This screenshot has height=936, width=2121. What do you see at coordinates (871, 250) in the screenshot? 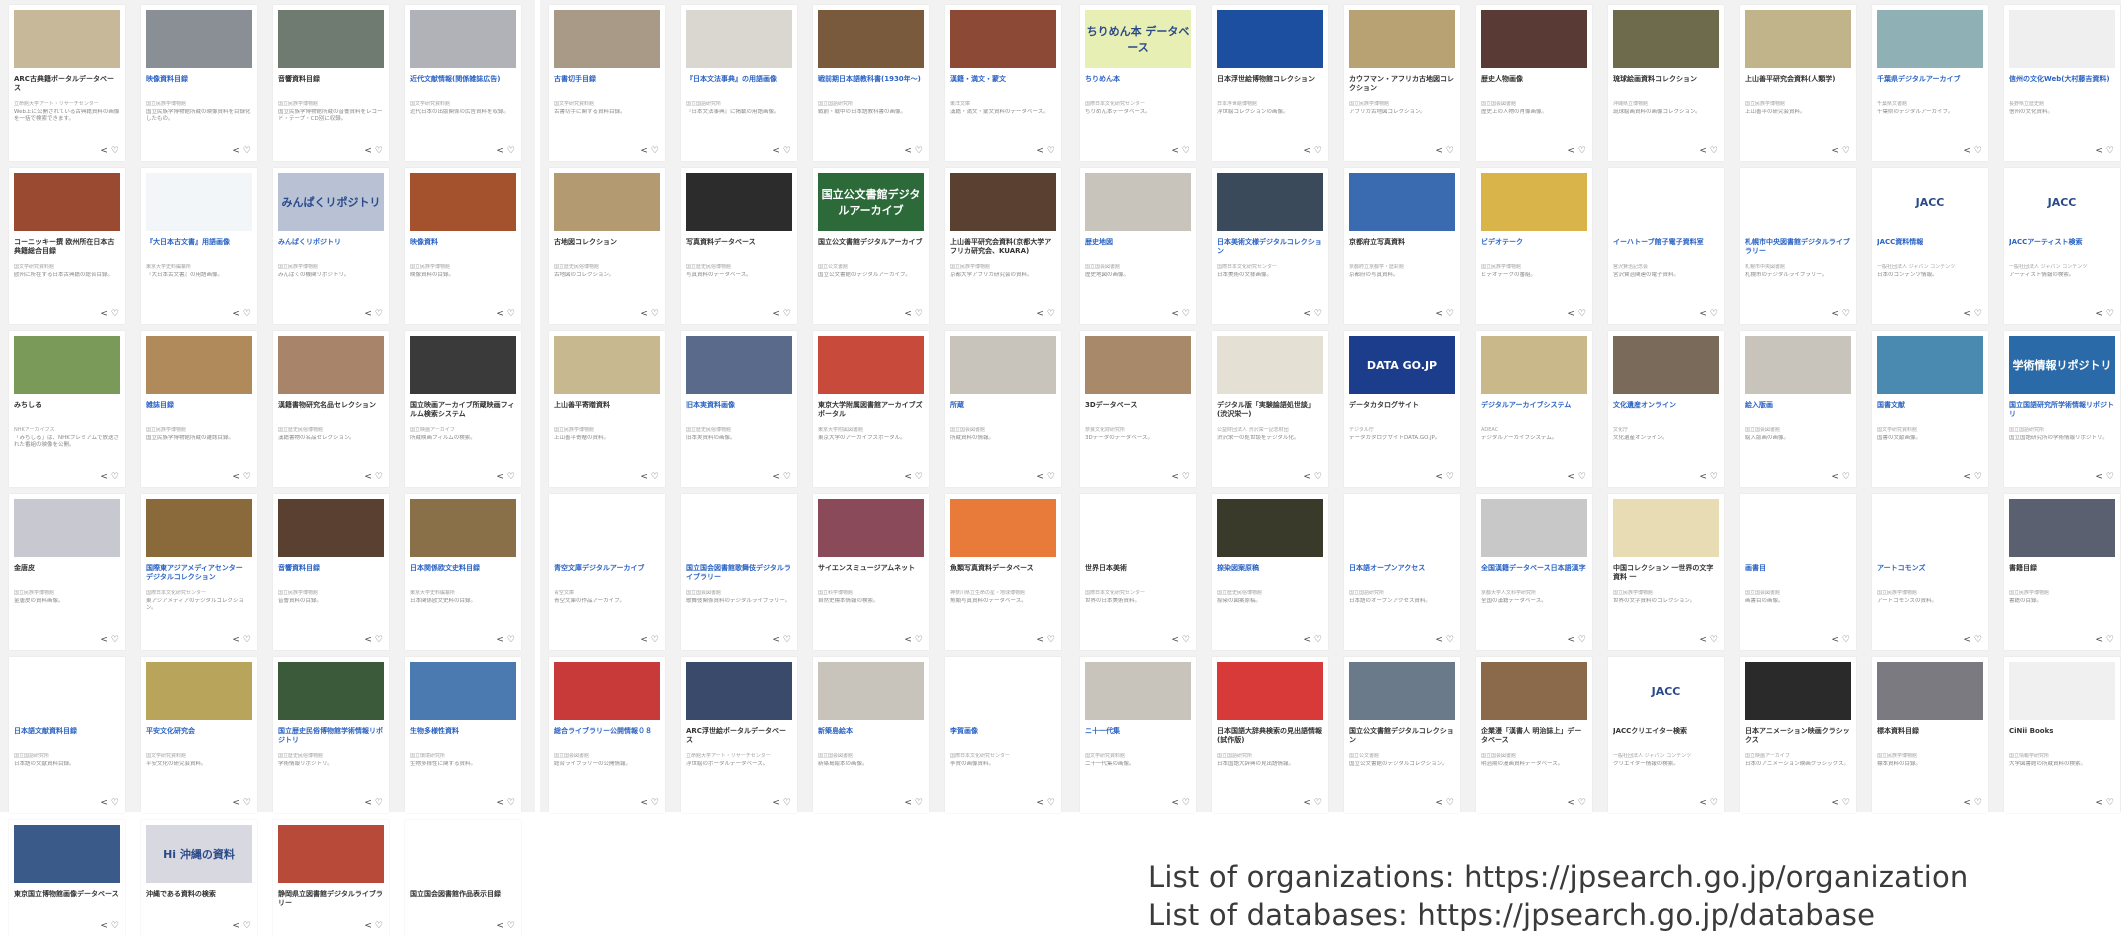
I see `card-title-link: 国立公文書館デジタルアーカイブ` at bounding box center [871, 250].